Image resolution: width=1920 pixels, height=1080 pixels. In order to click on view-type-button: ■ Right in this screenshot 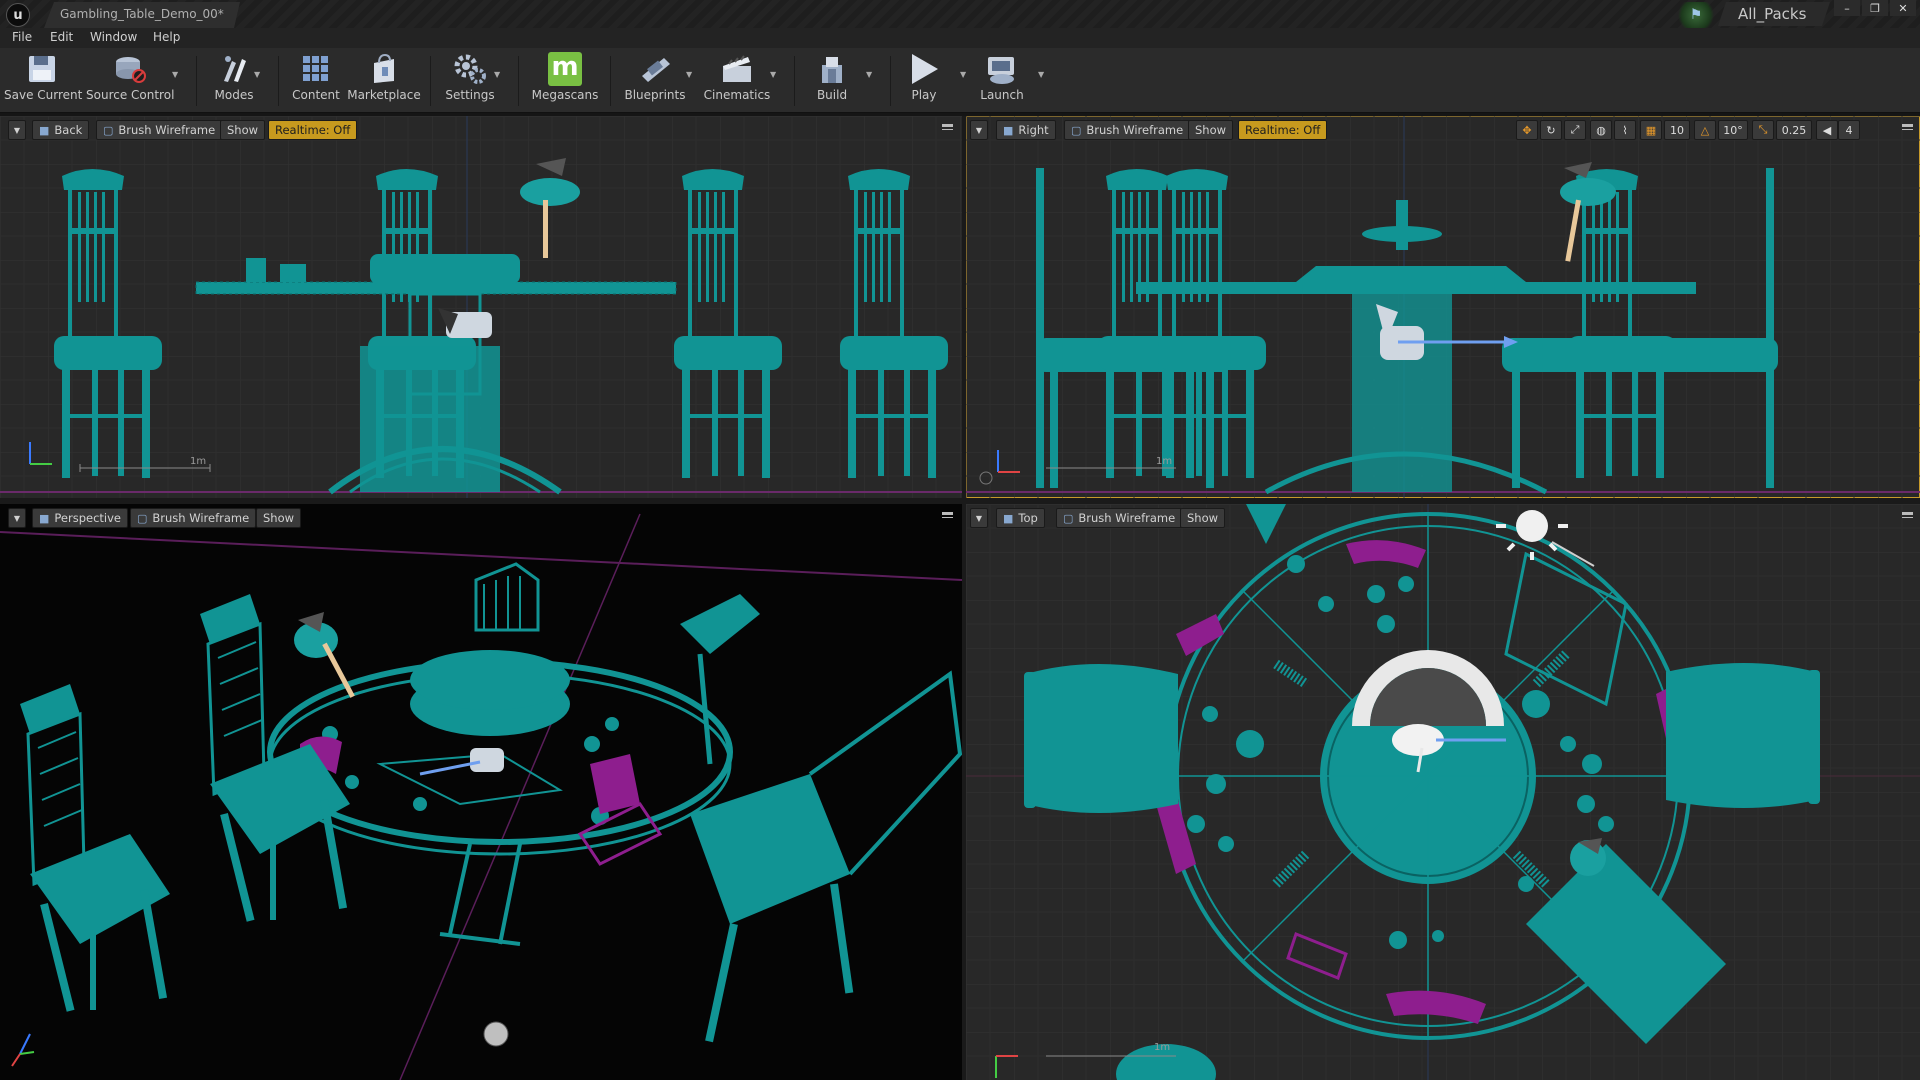, I will do `click(1026, 130)`.